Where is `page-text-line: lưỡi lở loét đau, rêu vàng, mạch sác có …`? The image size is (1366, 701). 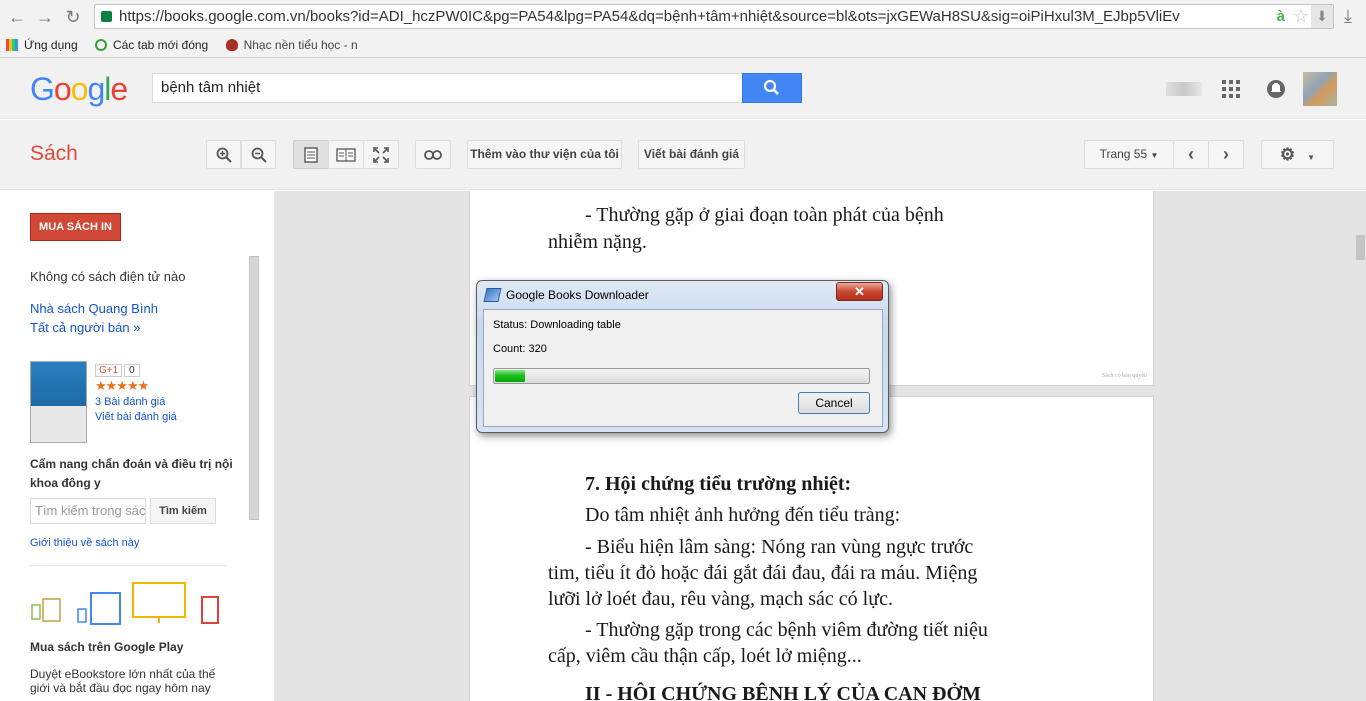 page-text-line: lưỡi lở loét đau, rêu vàng, mạch sác có … is located at coordinates (720, 599).